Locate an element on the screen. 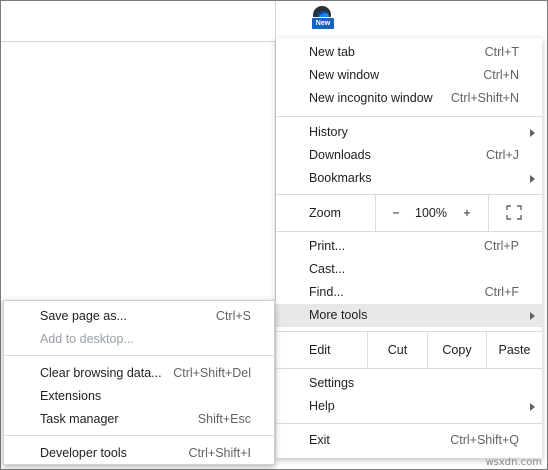 The height and width of the screenshot is (470, 548). submenu-item-clear-browsing-data: Clear browsing data... Ctrl+Shift+Del is located at coordinates (139, 373).